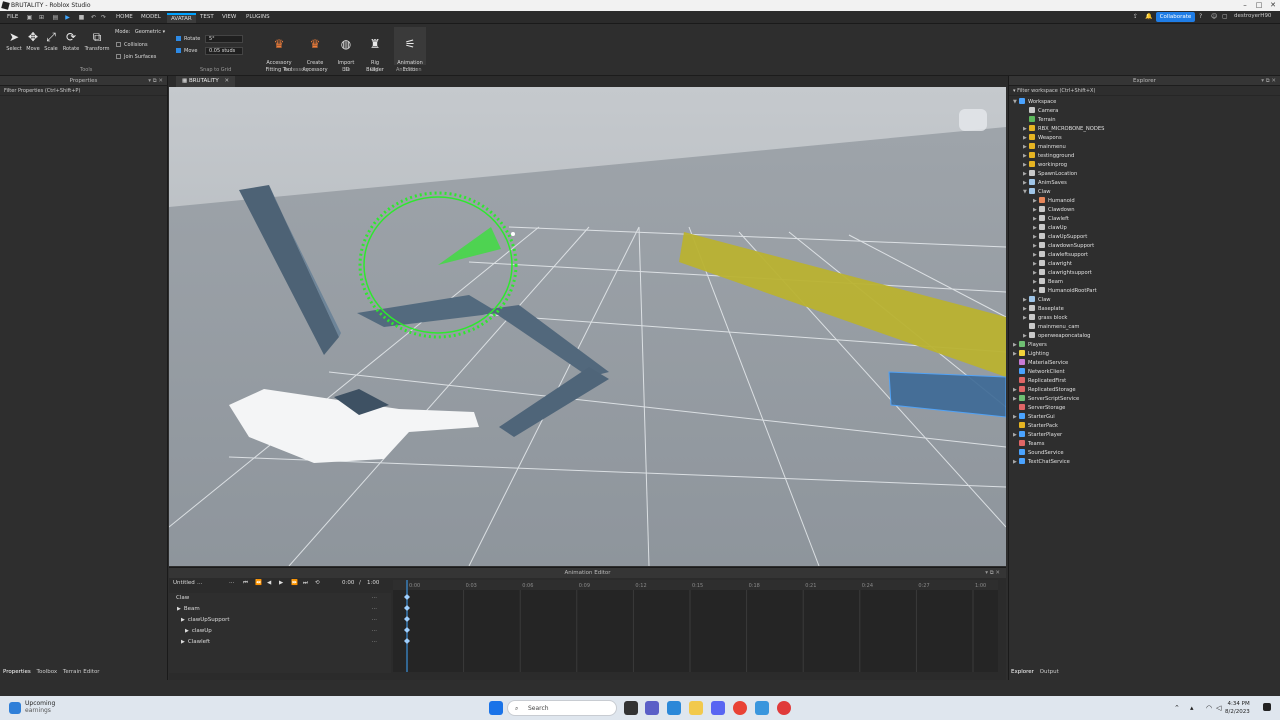  I want to click on explorer-node: ServerStorage, so click(1144, 408).